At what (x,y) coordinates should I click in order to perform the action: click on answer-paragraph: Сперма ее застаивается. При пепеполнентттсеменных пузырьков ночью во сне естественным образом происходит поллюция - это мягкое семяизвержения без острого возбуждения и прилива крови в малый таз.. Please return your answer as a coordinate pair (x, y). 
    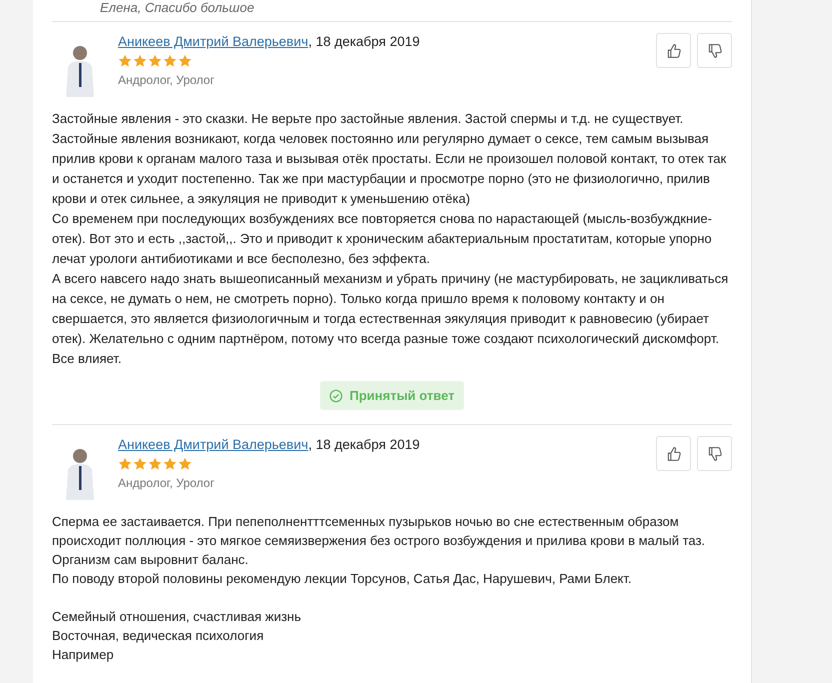
    Looking at the image, I should click on (379, 531).